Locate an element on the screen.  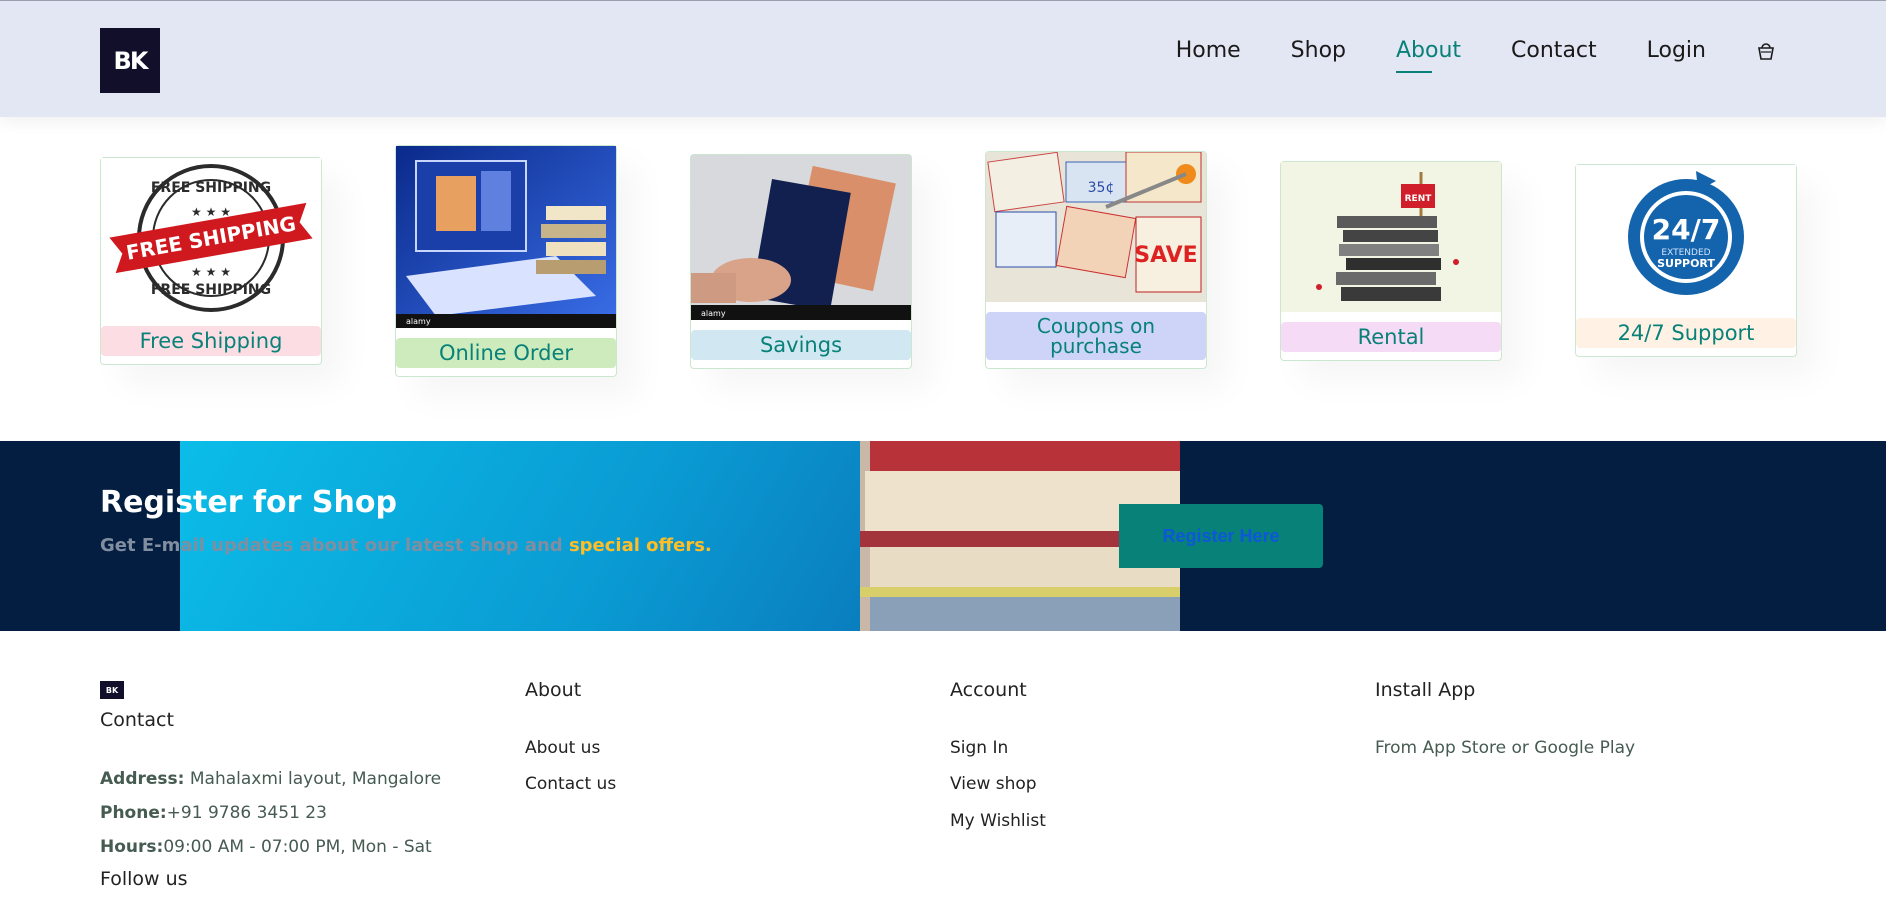
footer-install-heading: Install App is located at coordinates (1425, 690).